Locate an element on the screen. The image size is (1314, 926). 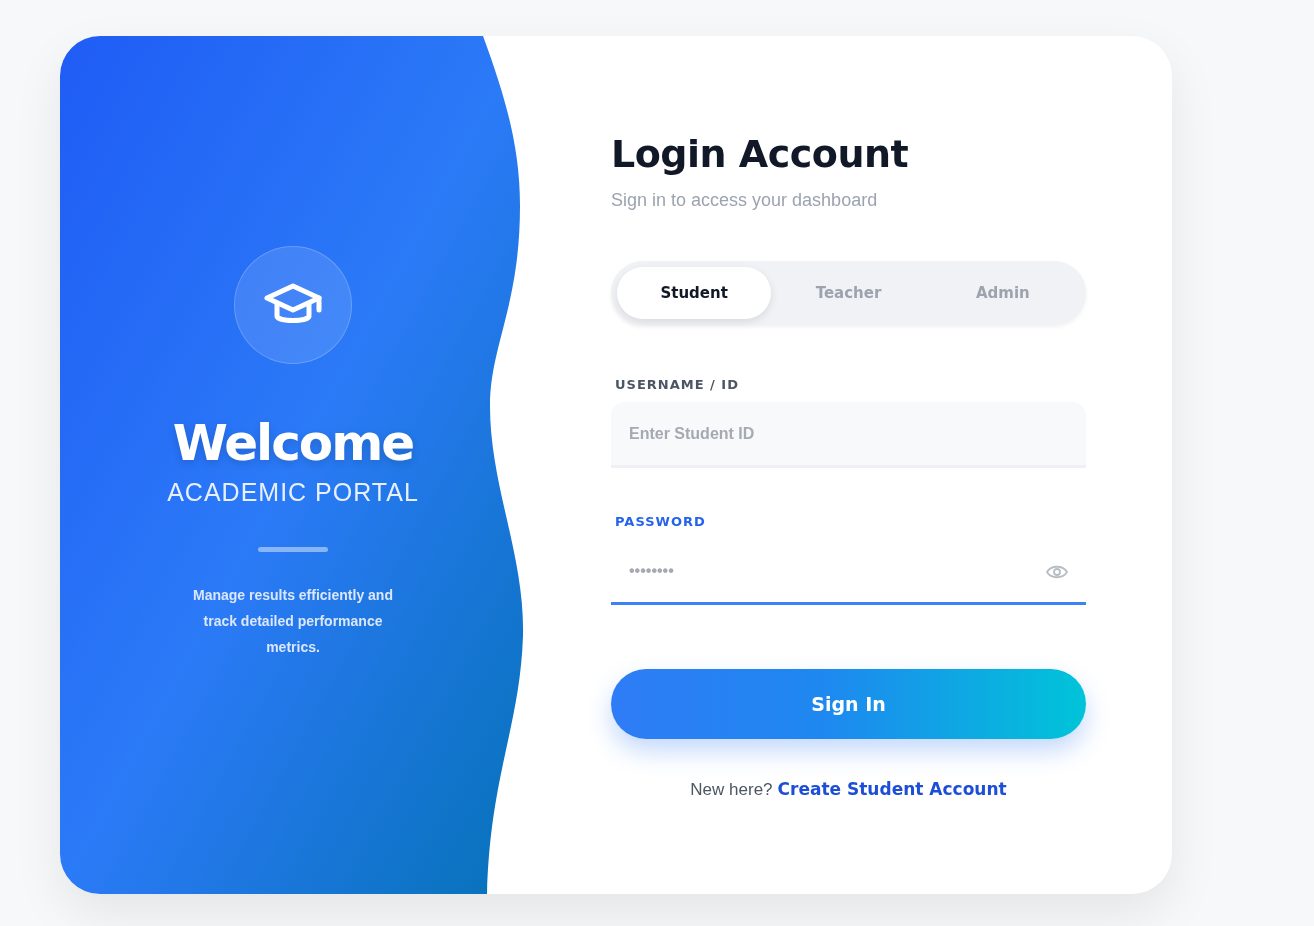
field-label: USERNAME / ID is located at coordinates (677, 384).